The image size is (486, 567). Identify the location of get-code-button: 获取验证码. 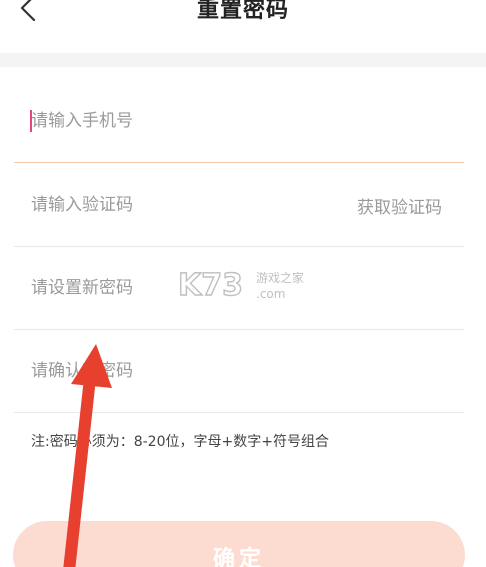
(399, 205).